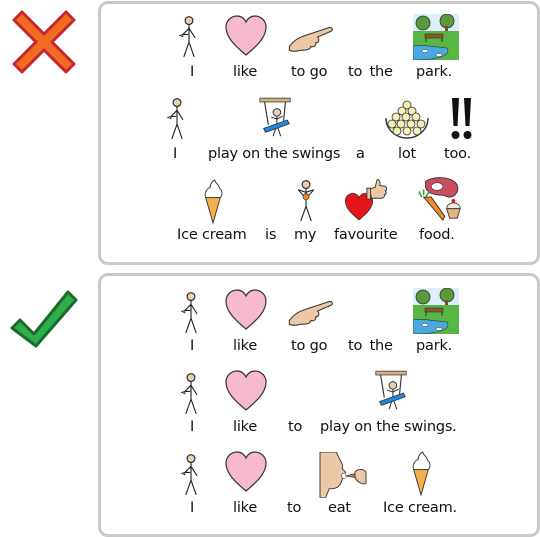  I want to click on word: play on the swings, so click(274, 154).